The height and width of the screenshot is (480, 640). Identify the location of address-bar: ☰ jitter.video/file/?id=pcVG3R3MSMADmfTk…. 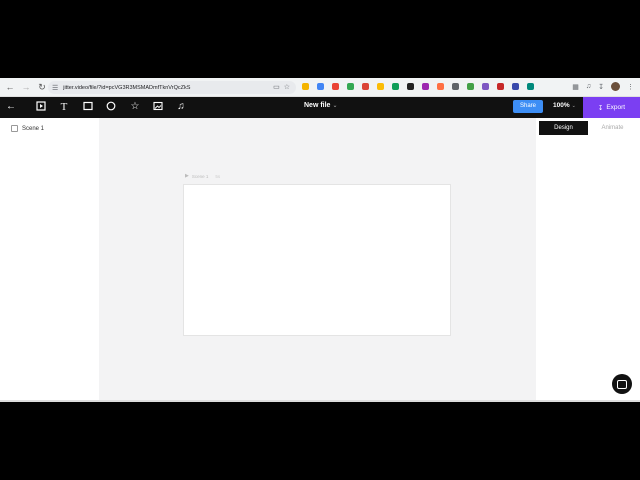
(172, 87).